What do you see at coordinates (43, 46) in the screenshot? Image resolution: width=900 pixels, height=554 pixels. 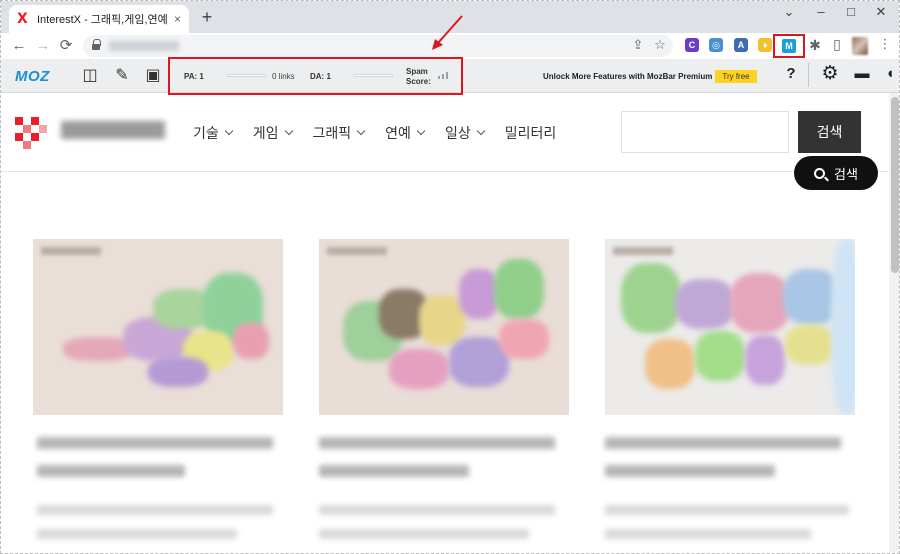 I see `forward-button: →` at bounding box center [43, 46].